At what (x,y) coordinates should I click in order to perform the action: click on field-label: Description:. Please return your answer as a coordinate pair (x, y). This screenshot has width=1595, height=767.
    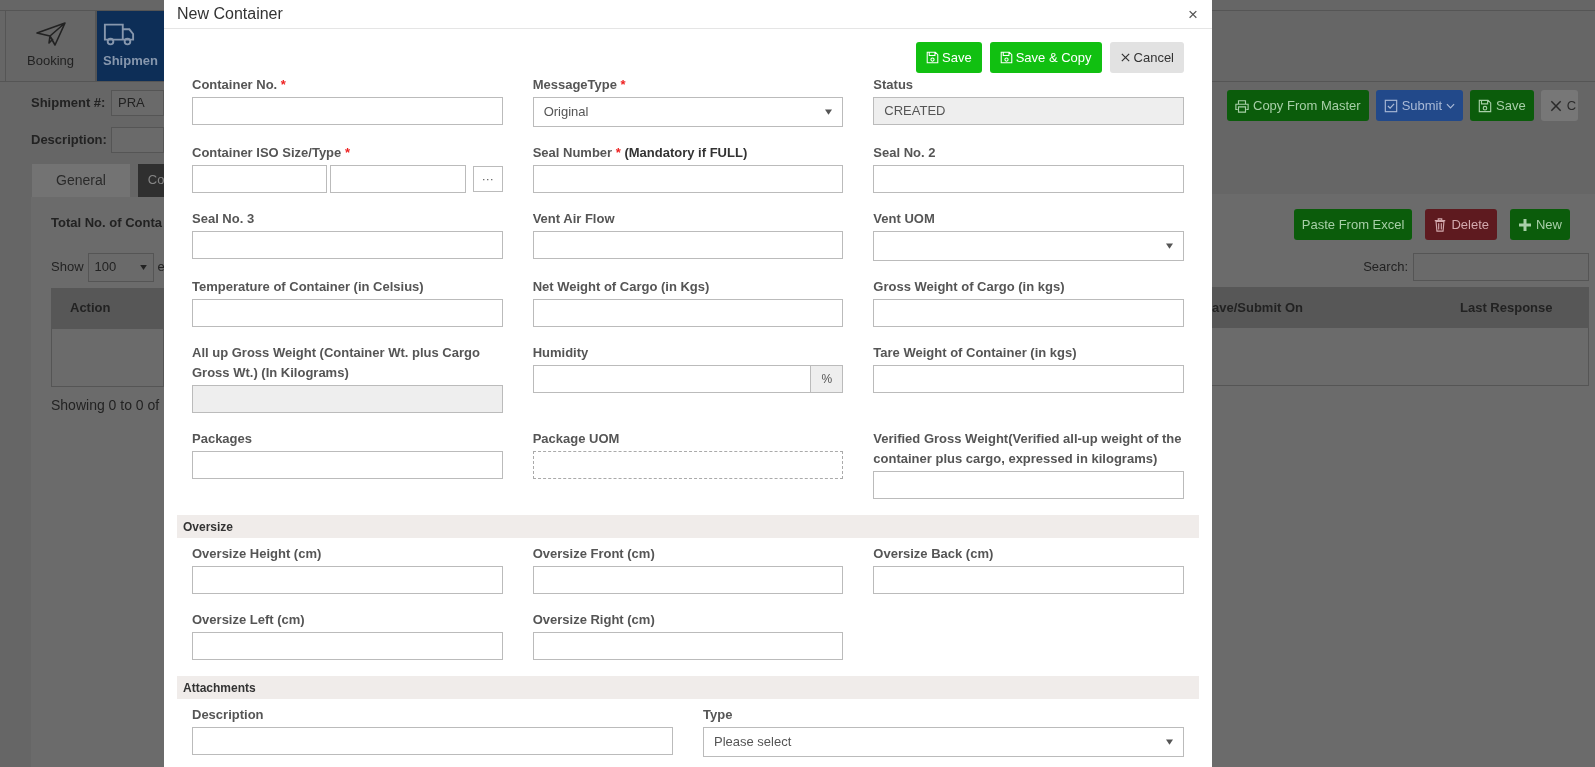
    Looking at the image, I should click on (68, 140).